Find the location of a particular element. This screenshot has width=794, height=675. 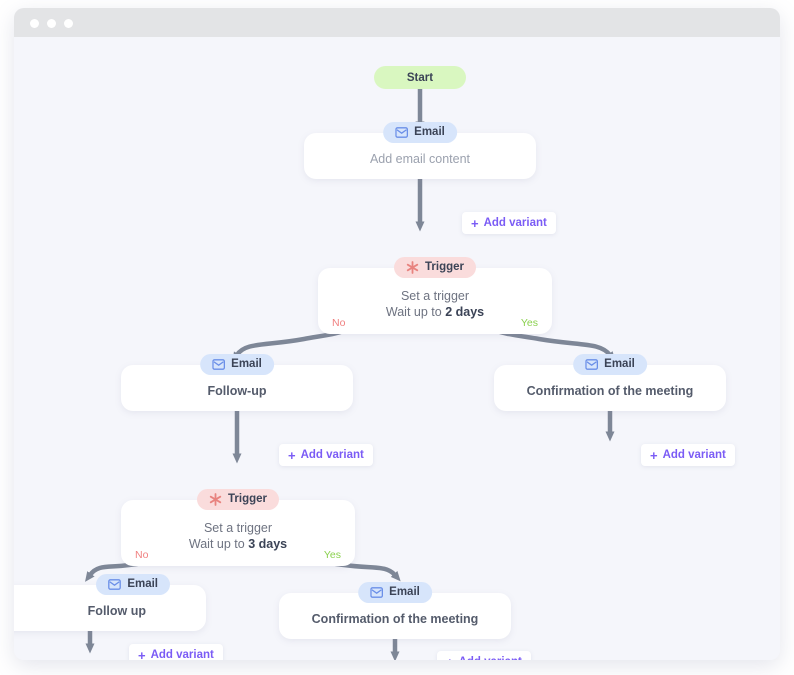

add-variant-button-confirmation-1: + Add variant is located at coordinates (688, 455).